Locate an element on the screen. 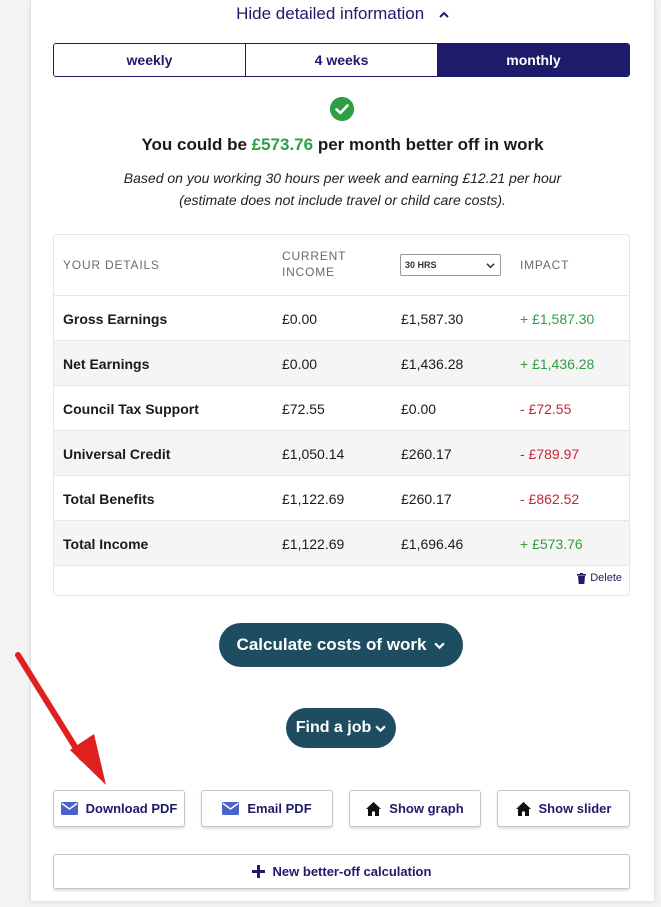  table-footer is located at coordinates (341, 580).